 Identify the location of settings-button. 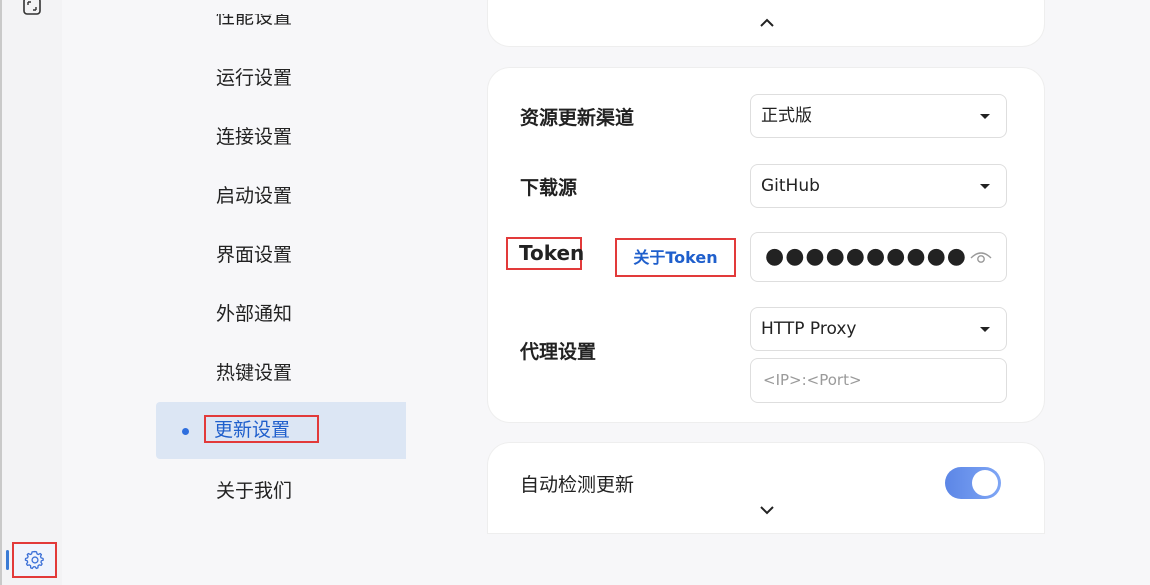
(34, 560).